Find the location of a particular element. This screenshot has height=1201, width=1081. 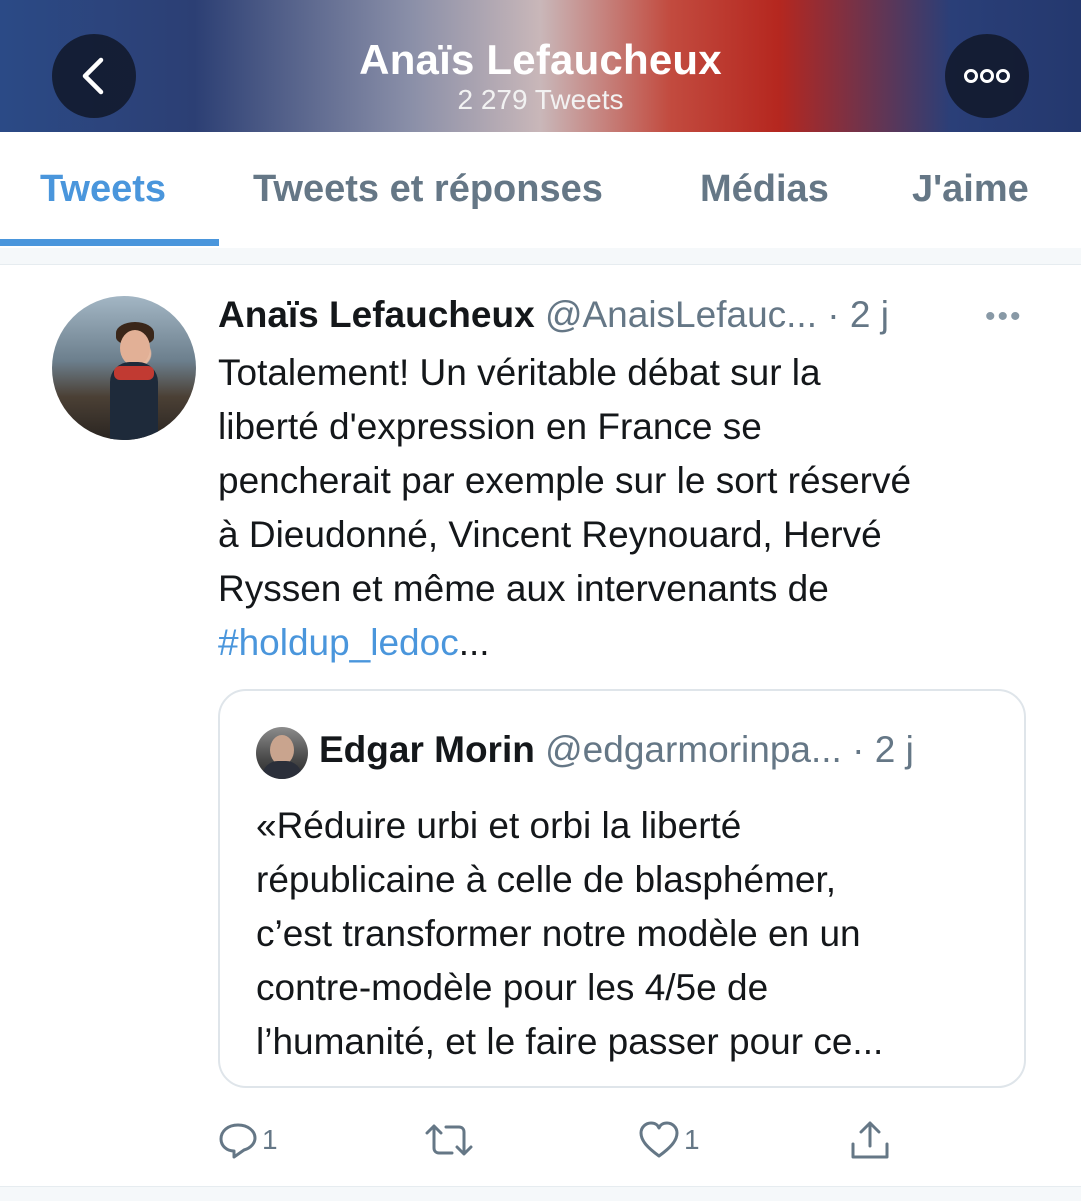

avatar is located at coordinates (124, 368).